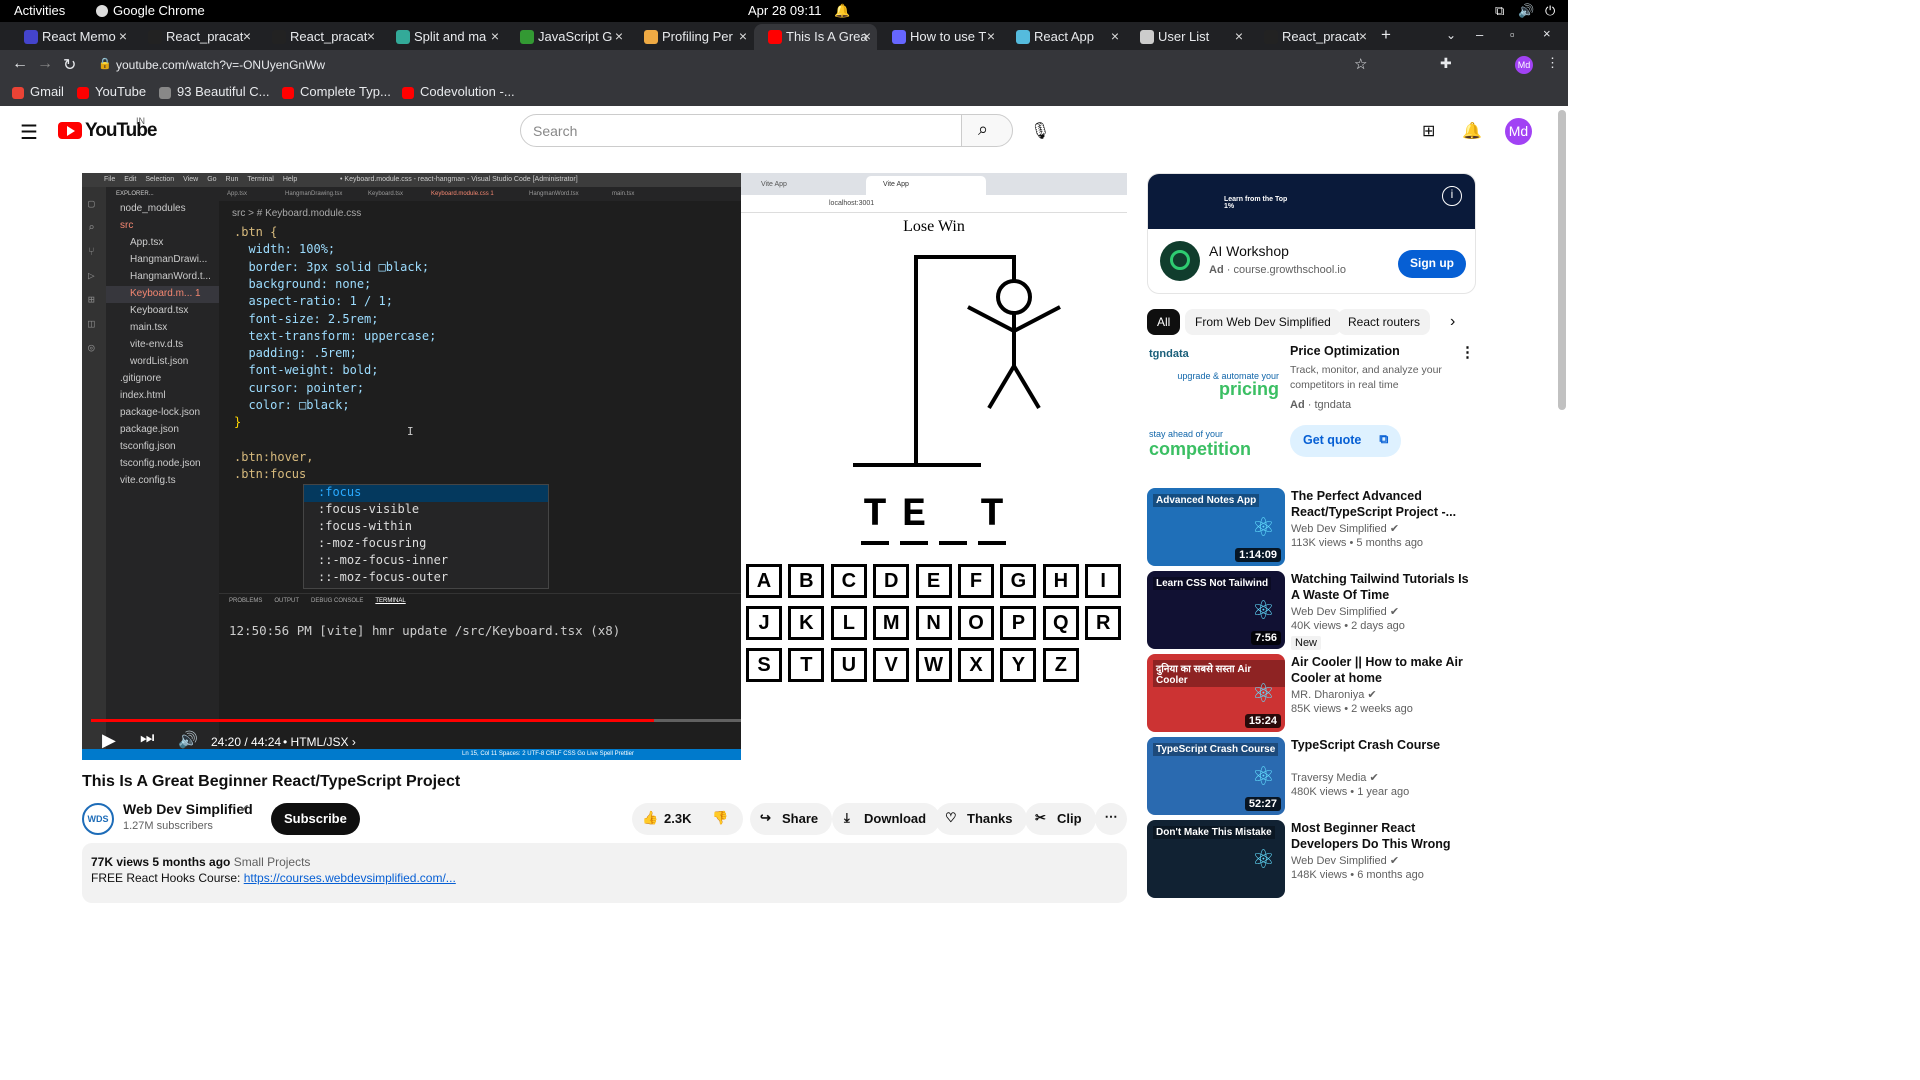  What do you see at coordinates (1518, 131) in the screenshot?
I see `account-avatar: Md` at bounding box center [1518, 131].